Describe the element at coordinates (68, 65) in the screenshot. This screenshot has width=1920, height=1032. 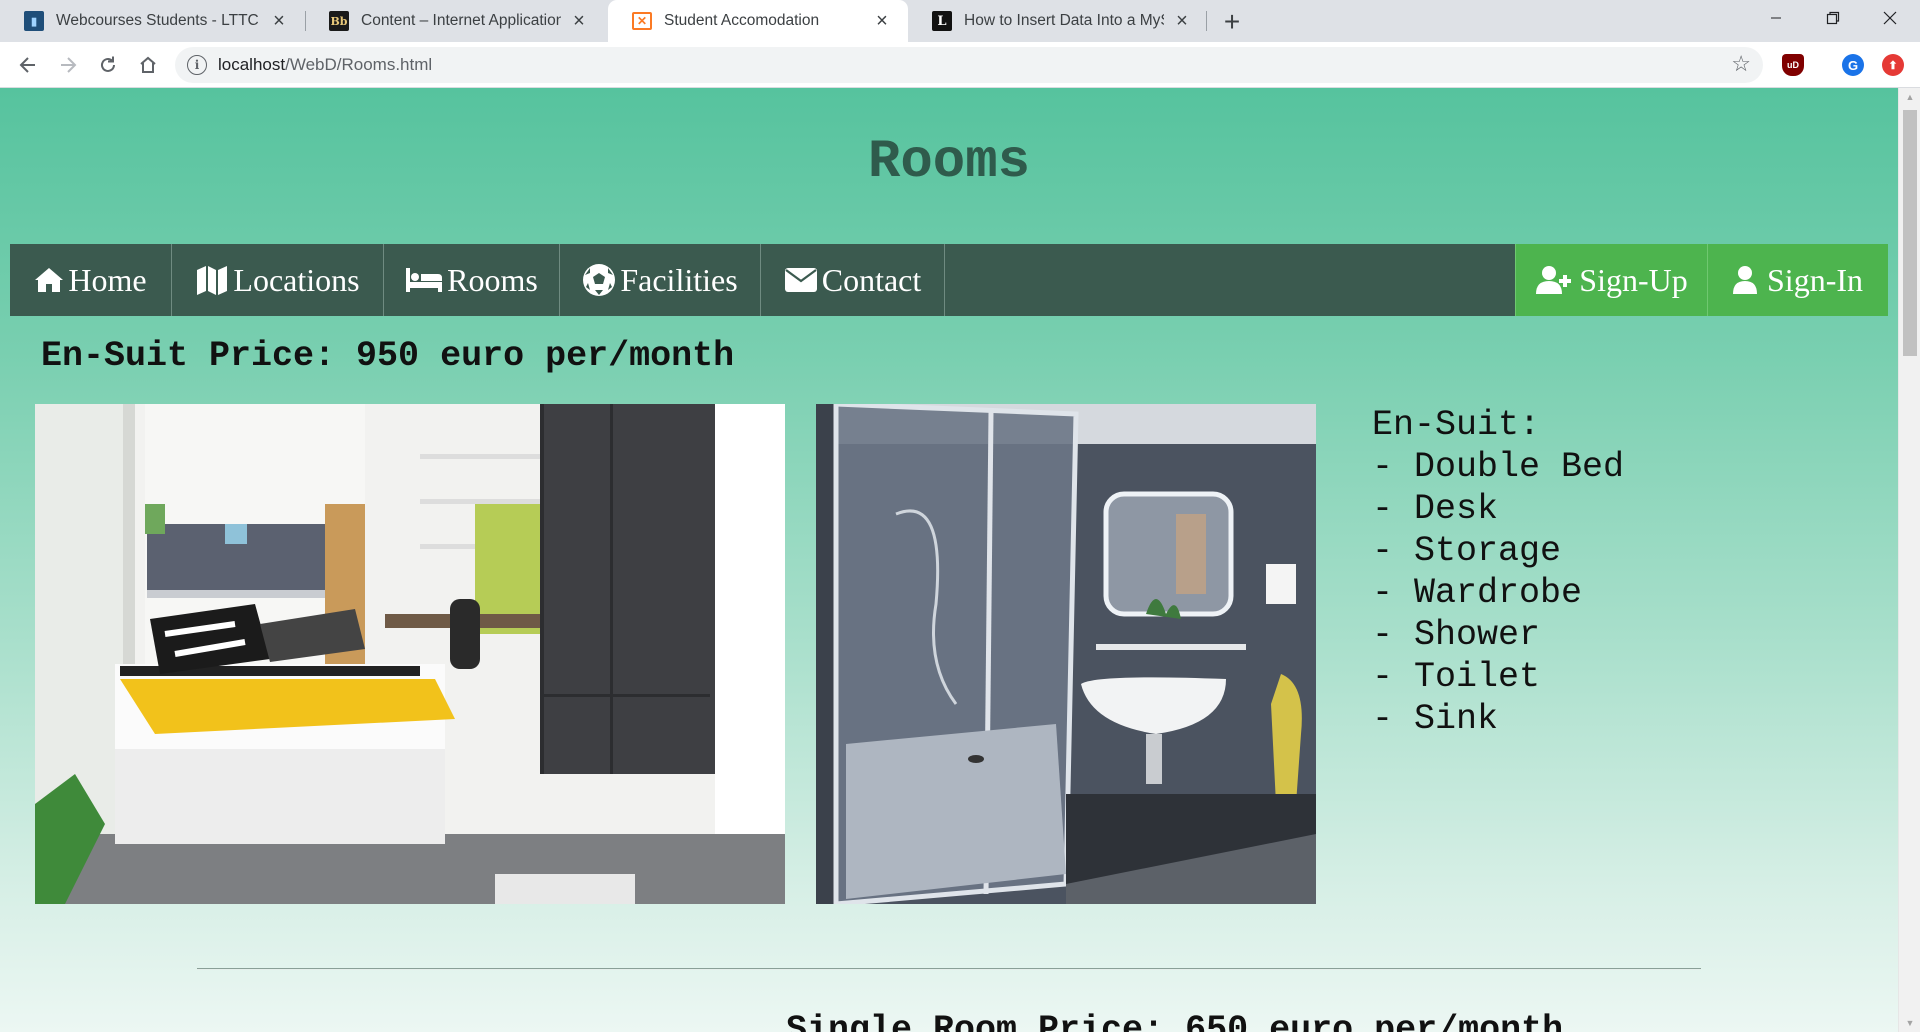
I see `forward-button` at that location.